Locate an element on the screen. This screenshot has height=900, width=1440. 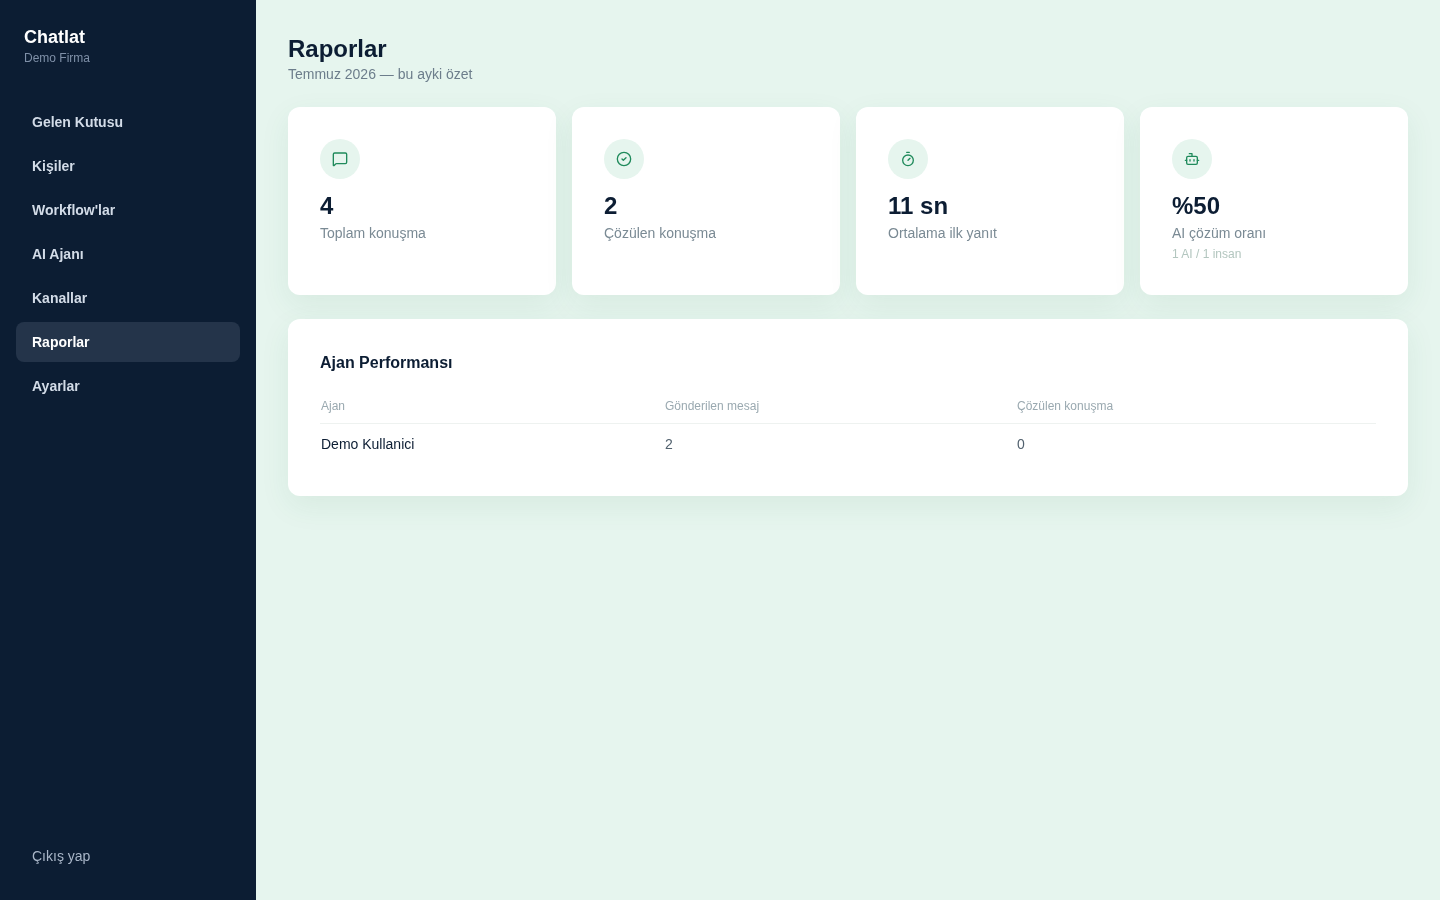
table-title: Ajan Performansı is located at coordinates (386, 363).